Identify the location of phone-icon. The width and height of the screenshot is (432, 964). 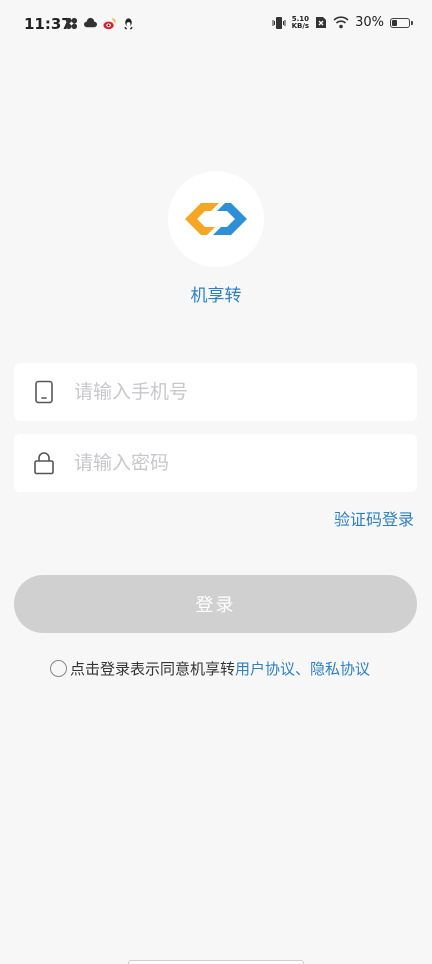
(44, 392).